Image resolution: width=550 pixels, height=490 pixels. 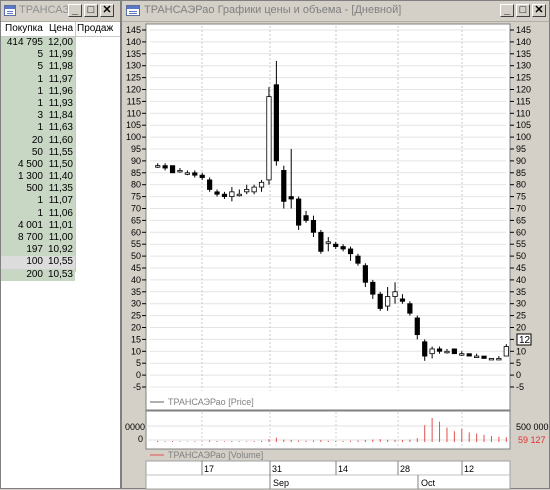 I want to click on price-tick-label-right: 95, so click(x=521, y=149).